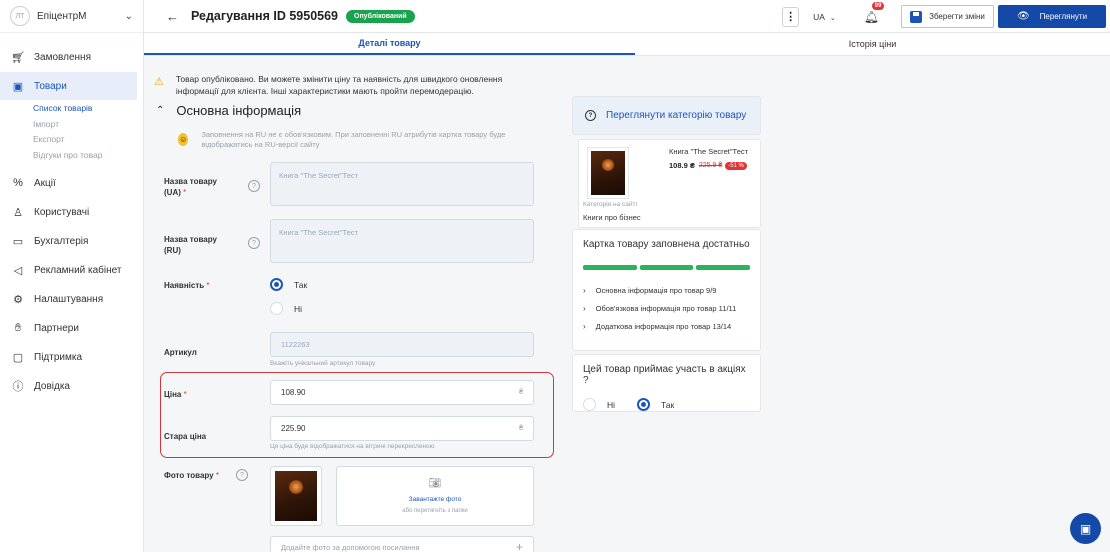 Image resolution: width=1110 pixels, height=552 pixels. What do you see at coordinates (655, 404) in the screenshot?
I see `promo-yes-radio: Так` at bounding box center [655, 404].